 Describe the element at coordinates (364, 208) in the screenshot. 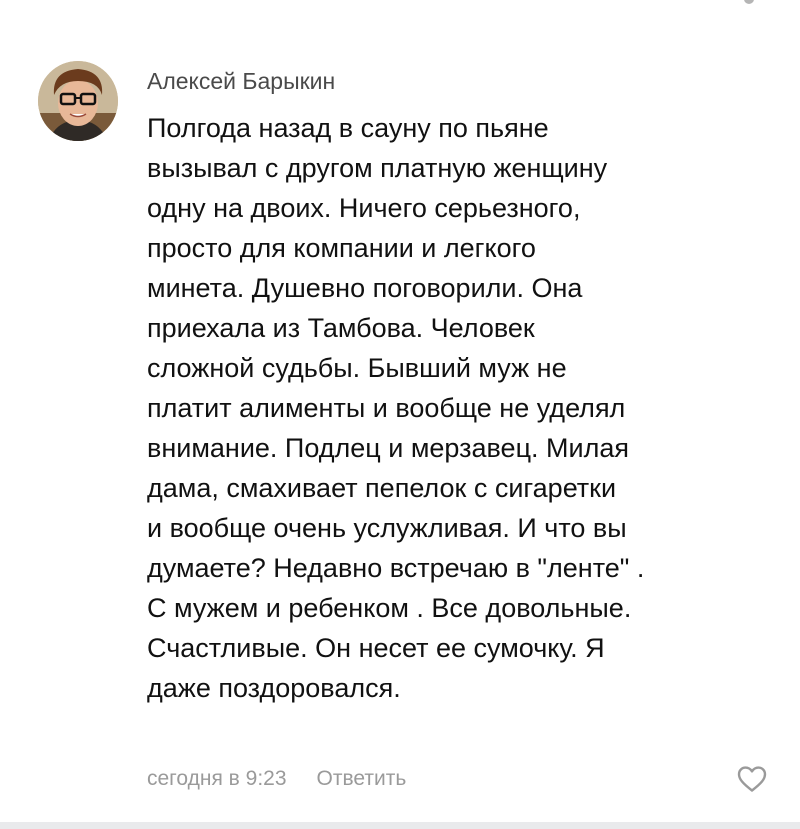

I see `comment-text-line: одну на двоих. Ничего серьезного,` at that location.